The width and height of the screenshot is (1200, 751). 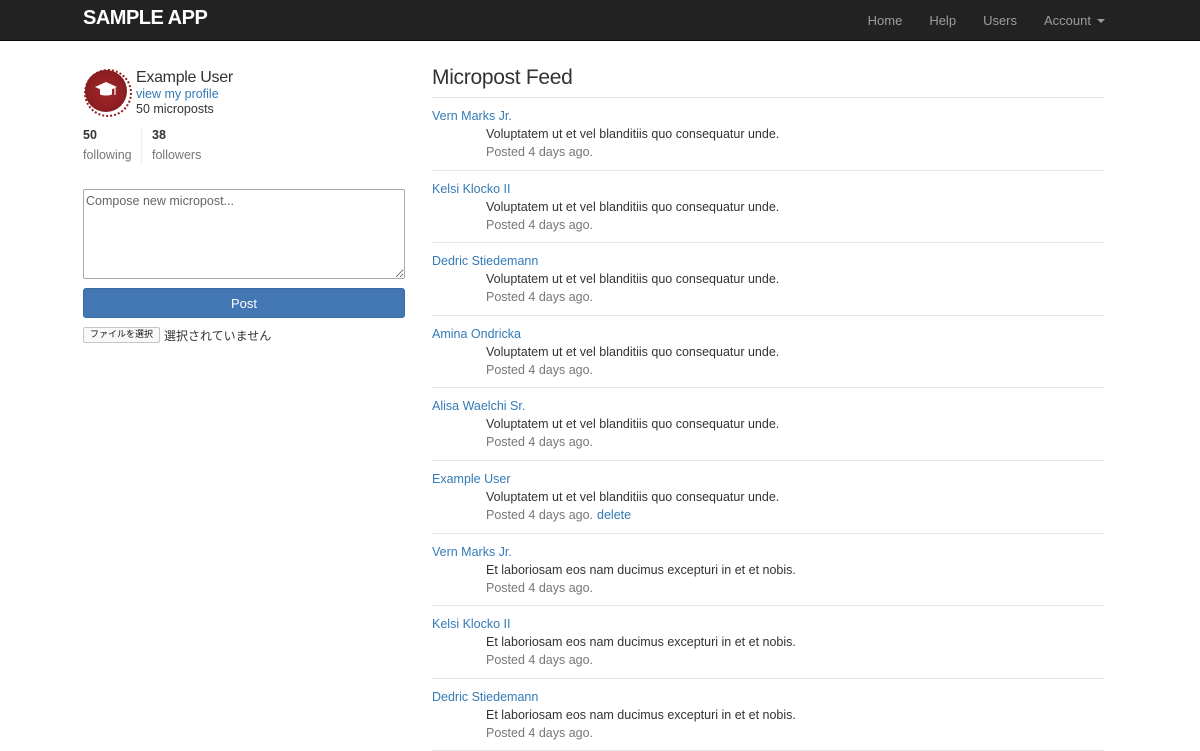 I want to click on nav-account-dropdown: Account, so click(x=1074, y=20).